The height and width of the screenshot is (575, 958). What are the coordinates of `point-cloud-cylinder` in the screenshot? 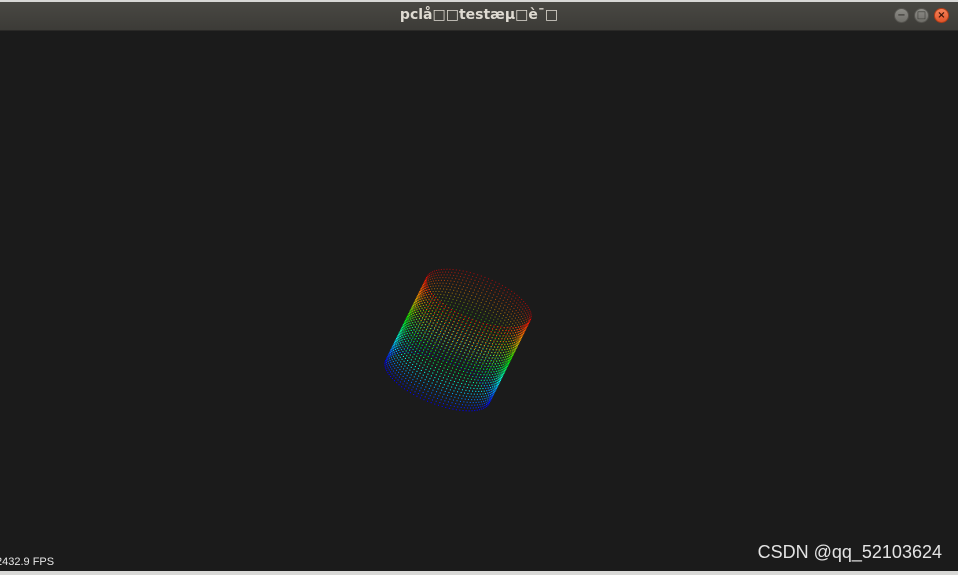 It's located at (458, 340).